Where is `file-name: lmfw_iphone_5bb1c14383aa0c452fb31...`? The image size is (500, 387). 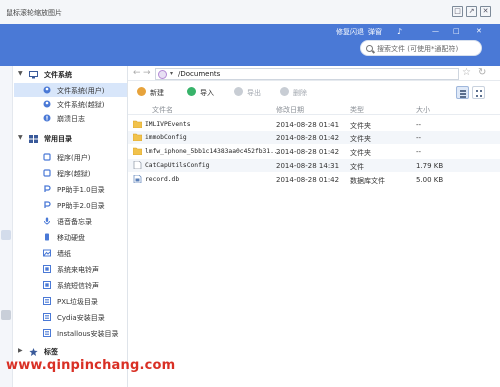
file-name: lmfw_iphone_5bb1c14383aa0c452fb31... is located at coordinates (213, 151).